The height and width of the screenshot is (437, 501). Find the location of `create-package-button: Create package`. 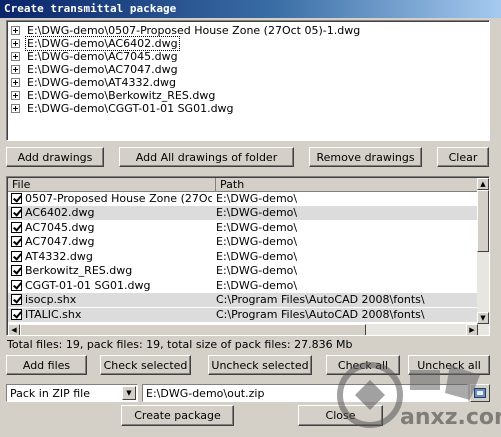

create-package-button: Create package is located at coordinates (177, 415).